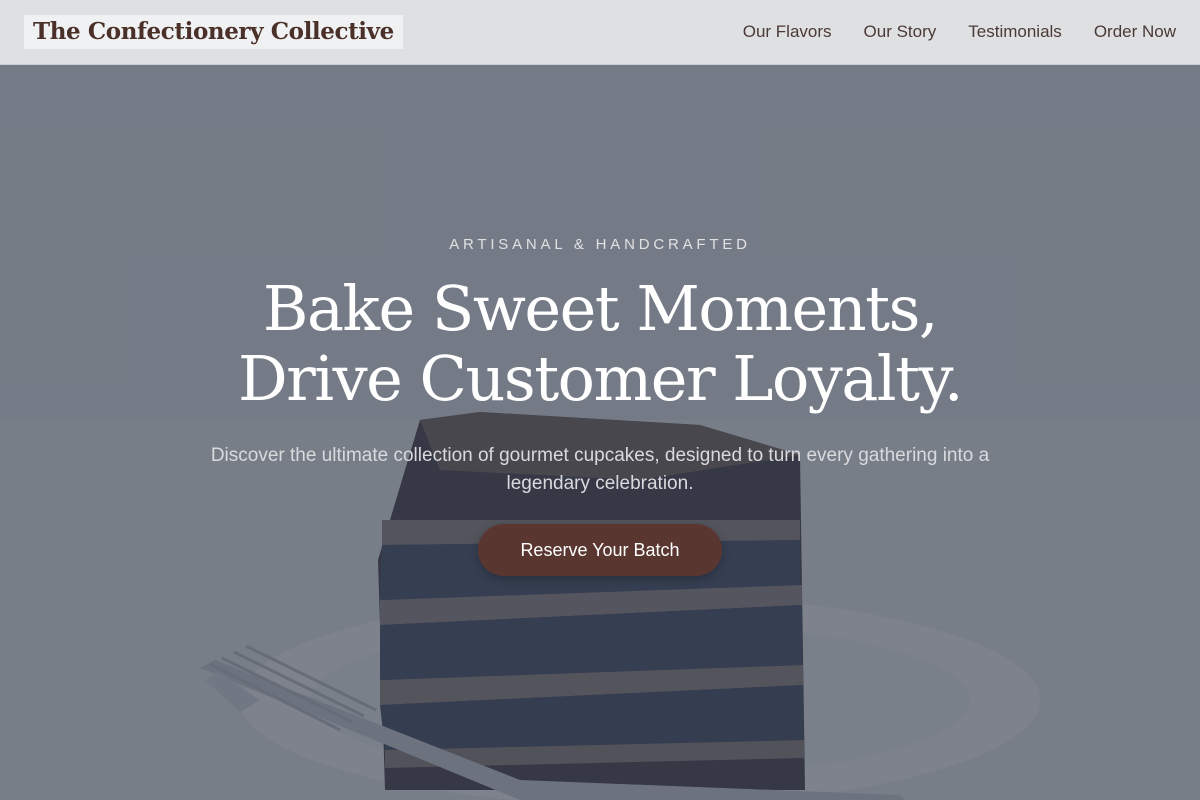 The height and width of the screenshot is (800, 1200). Describe the element at coordinates (900, 32) in the screenshot. I see `nav-link-our-story: Our Story` at that location.